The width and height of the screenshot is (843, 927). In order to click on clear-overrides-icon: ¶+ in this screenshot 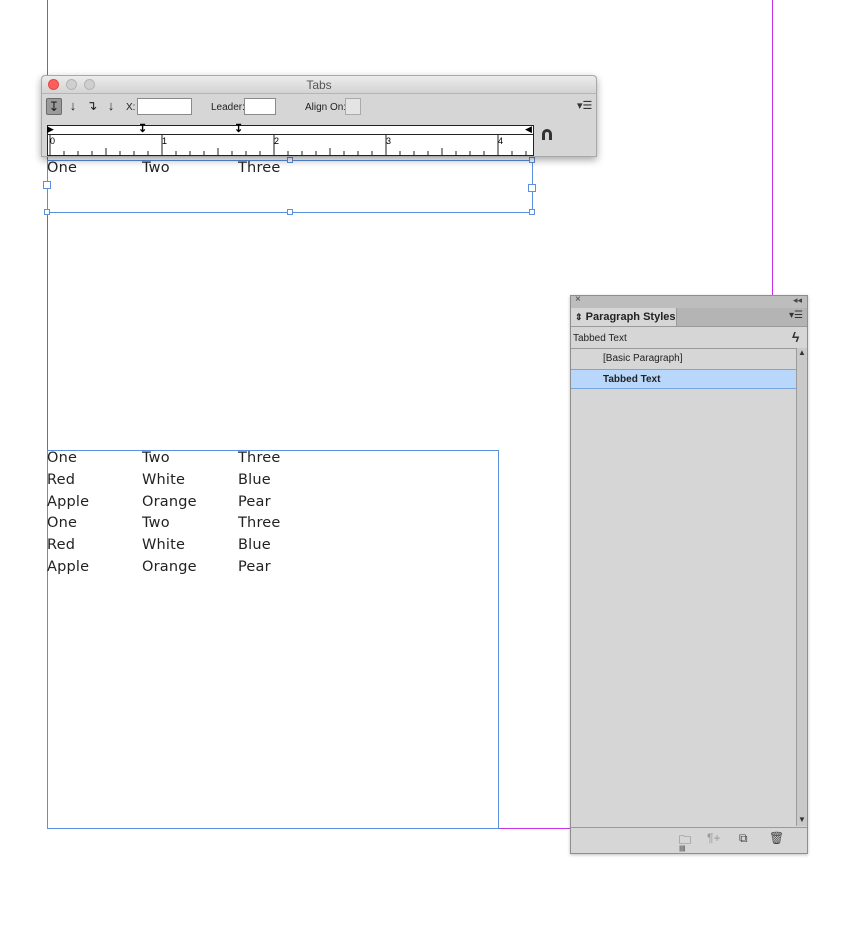, I will do `click(713, 838)`.